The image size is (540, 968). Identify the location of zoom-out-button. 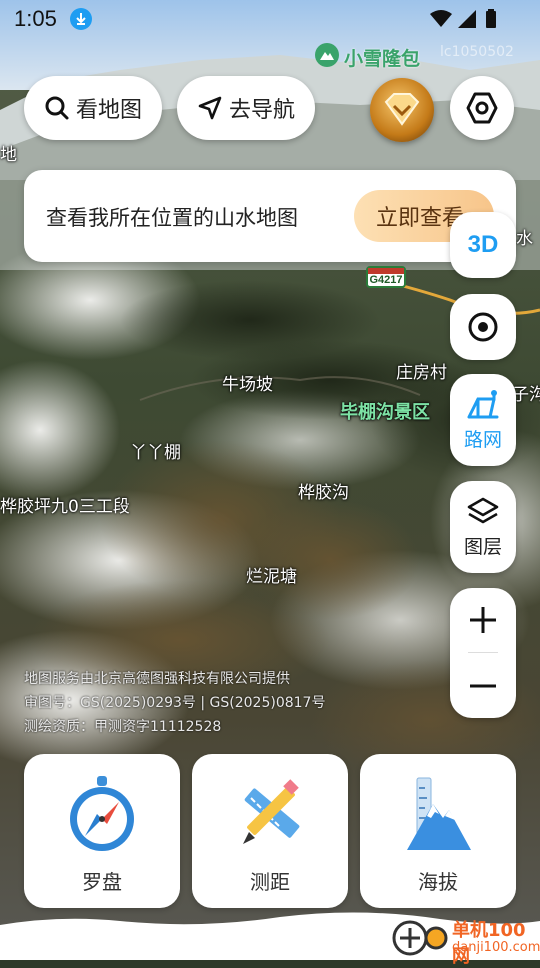
(483, 686).